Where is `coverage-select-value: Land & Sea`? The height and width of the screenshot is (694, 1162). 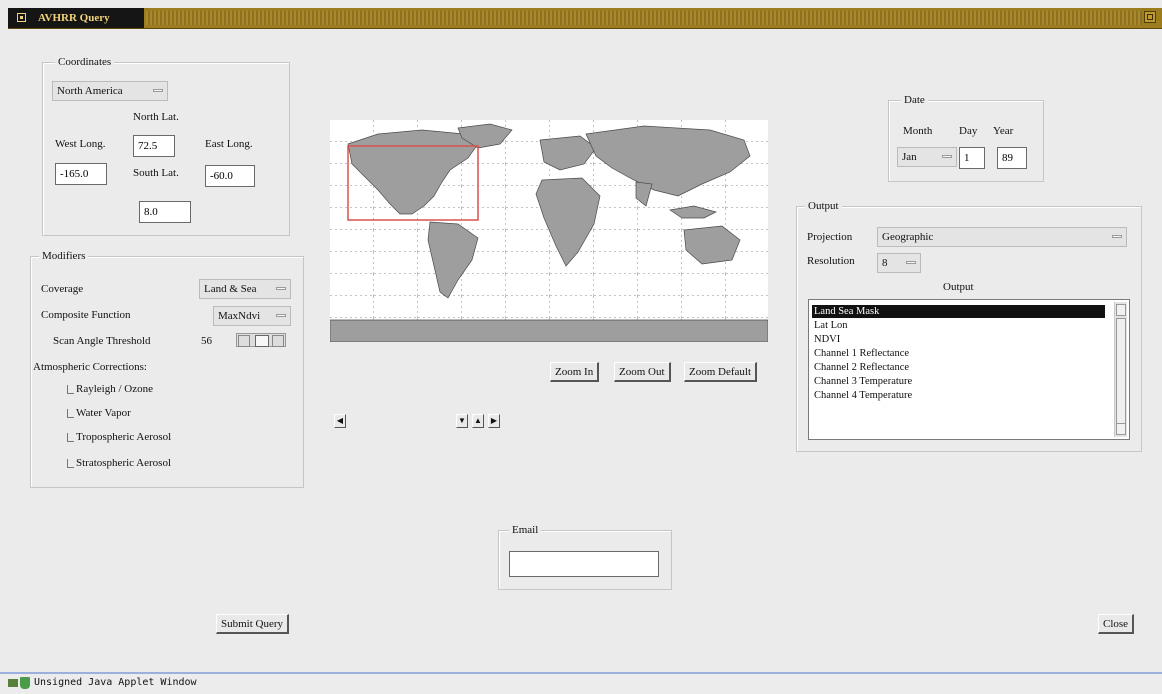 coverage-select-value: Land & Sea is located at coordinates (230, 289).